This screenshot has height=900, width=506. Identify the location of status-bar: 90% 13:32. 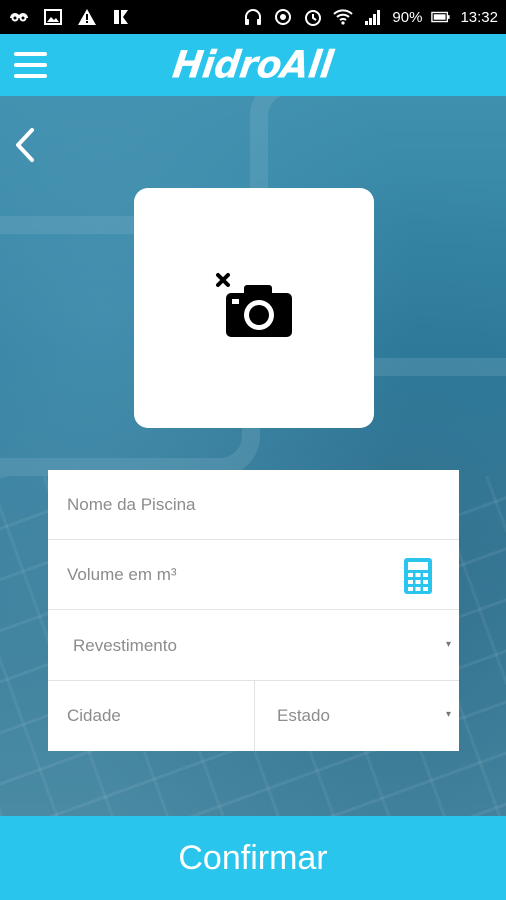
(253, 17).